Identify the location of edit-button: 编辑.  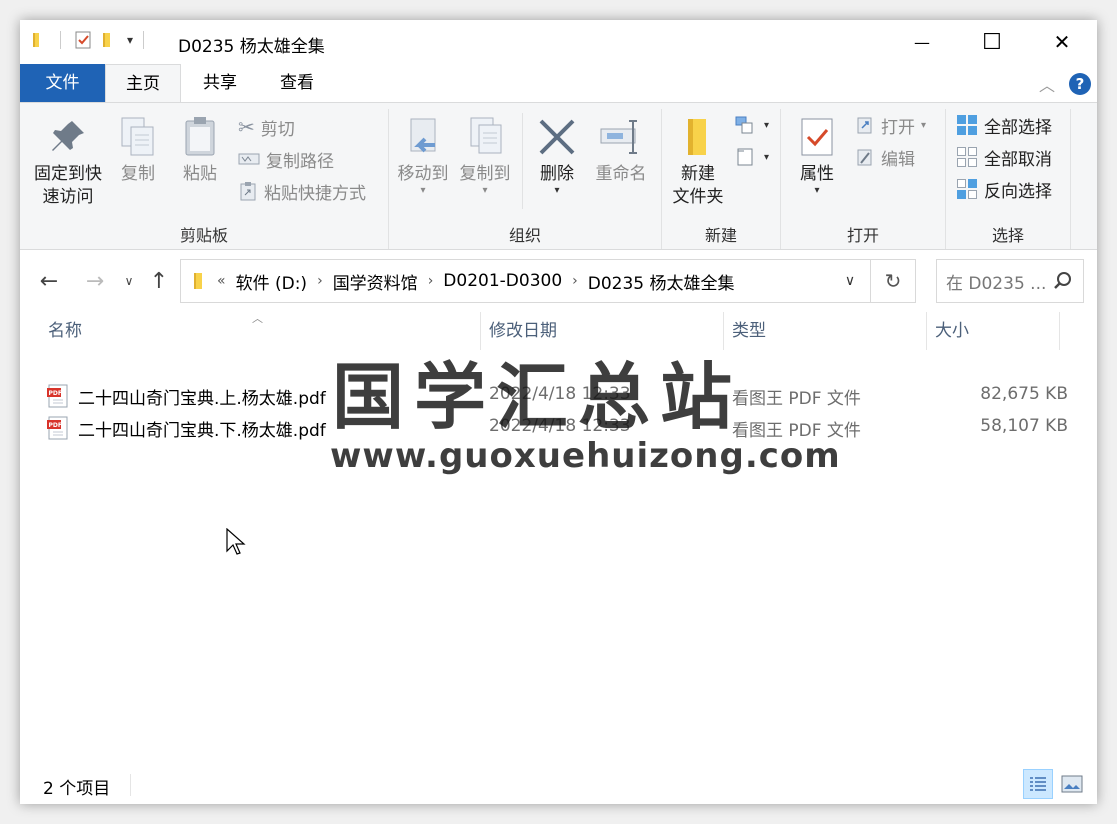
(885, 157).